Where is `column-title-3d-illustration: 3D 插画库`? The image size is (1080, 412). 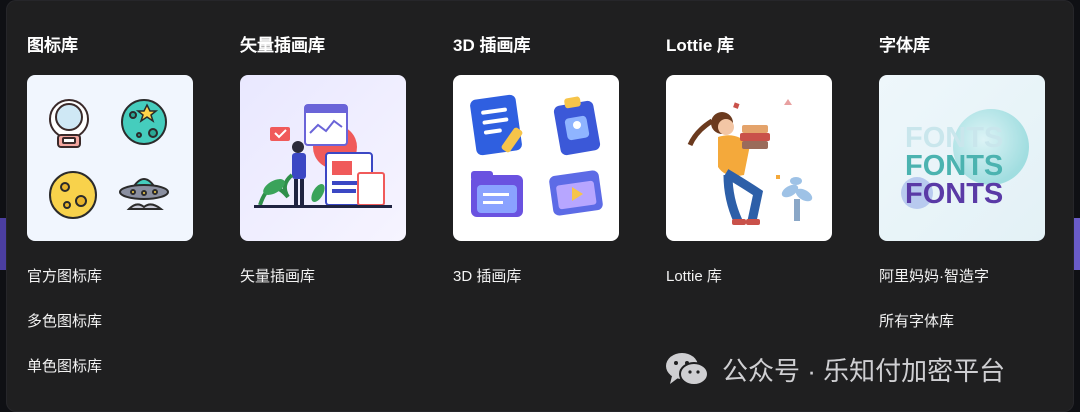 column-title-3d-illustration: 3D 插画库 is located at coordinates (492, 45).